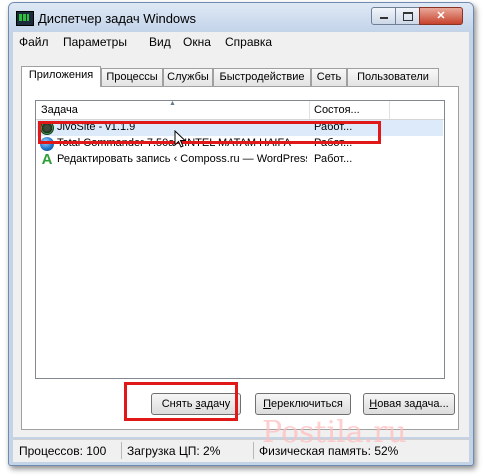  I want to click on watermark: Postila.ru, so click(334, 432).